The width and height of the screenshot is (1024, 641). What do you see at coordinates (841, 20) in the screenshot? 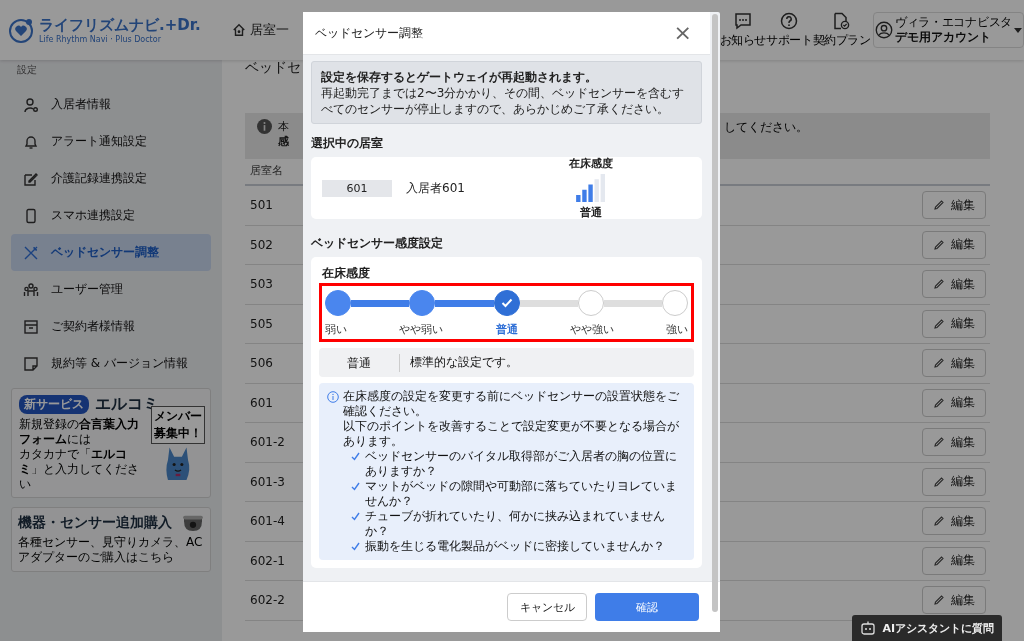
I see `document-check-icon` at bounding box center [841, 20].